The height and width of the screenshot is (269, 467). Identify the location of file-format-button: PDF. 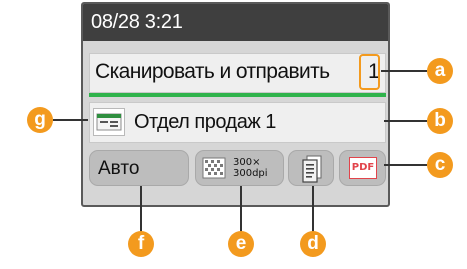
(362, 168).